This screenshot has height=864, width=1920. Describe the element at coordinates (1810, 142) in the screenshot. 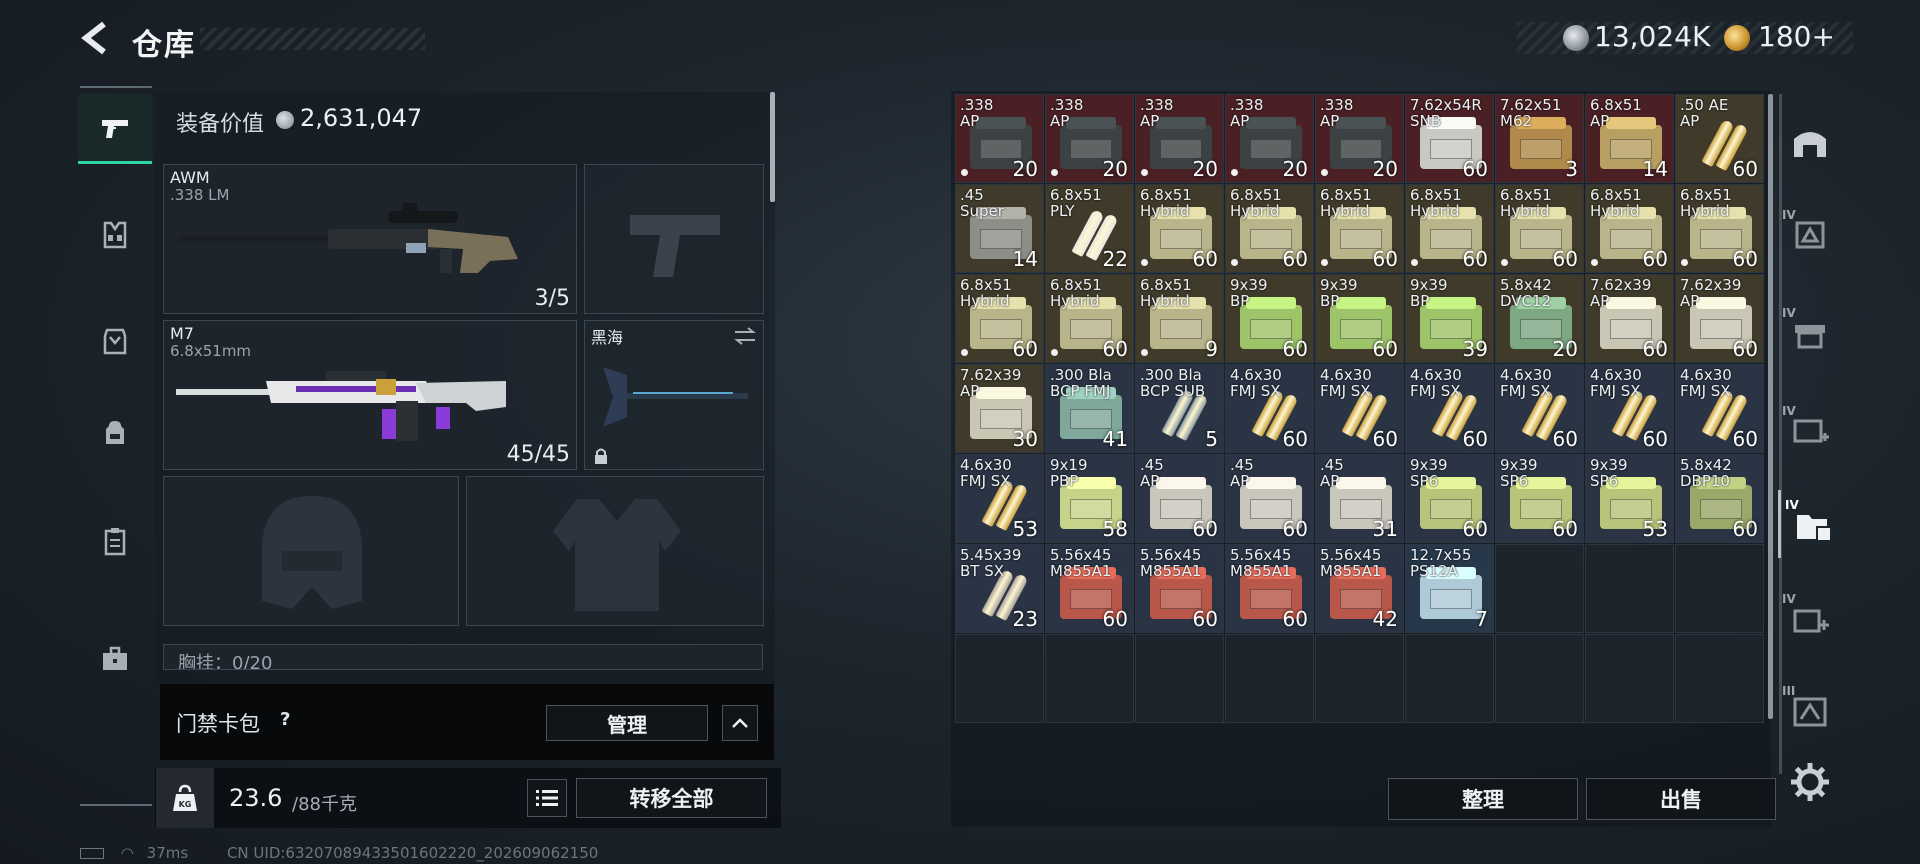

I see `storage-tab-bunker` at that location.